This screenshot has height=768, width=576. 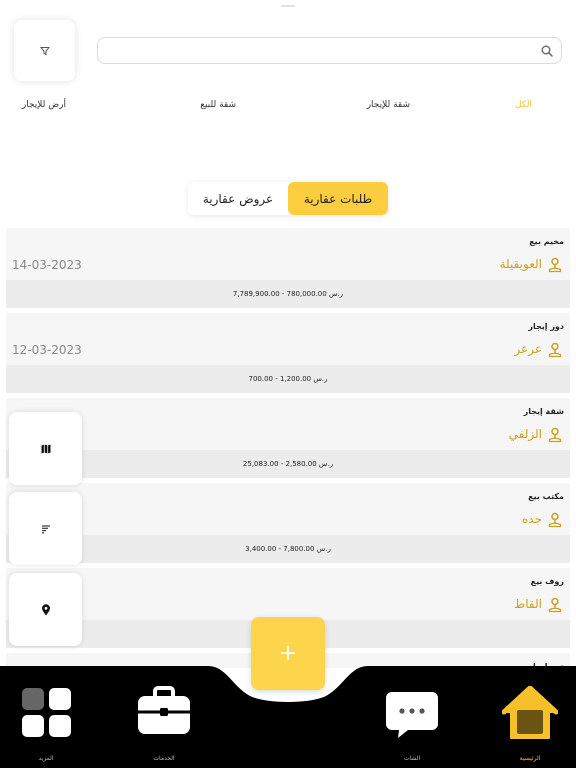 What do you see at coordinates (546, 496) in the screenshot?
I see `listing-type: مكتب بيع` at bounding box center [546, 496].